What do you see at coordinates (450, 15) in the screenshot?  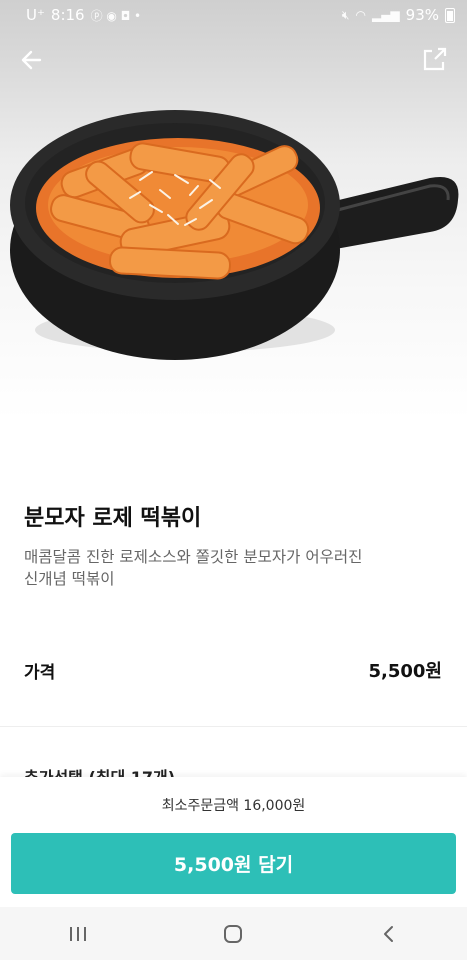 I see `battery-icon` at bounding box center [450, 15].